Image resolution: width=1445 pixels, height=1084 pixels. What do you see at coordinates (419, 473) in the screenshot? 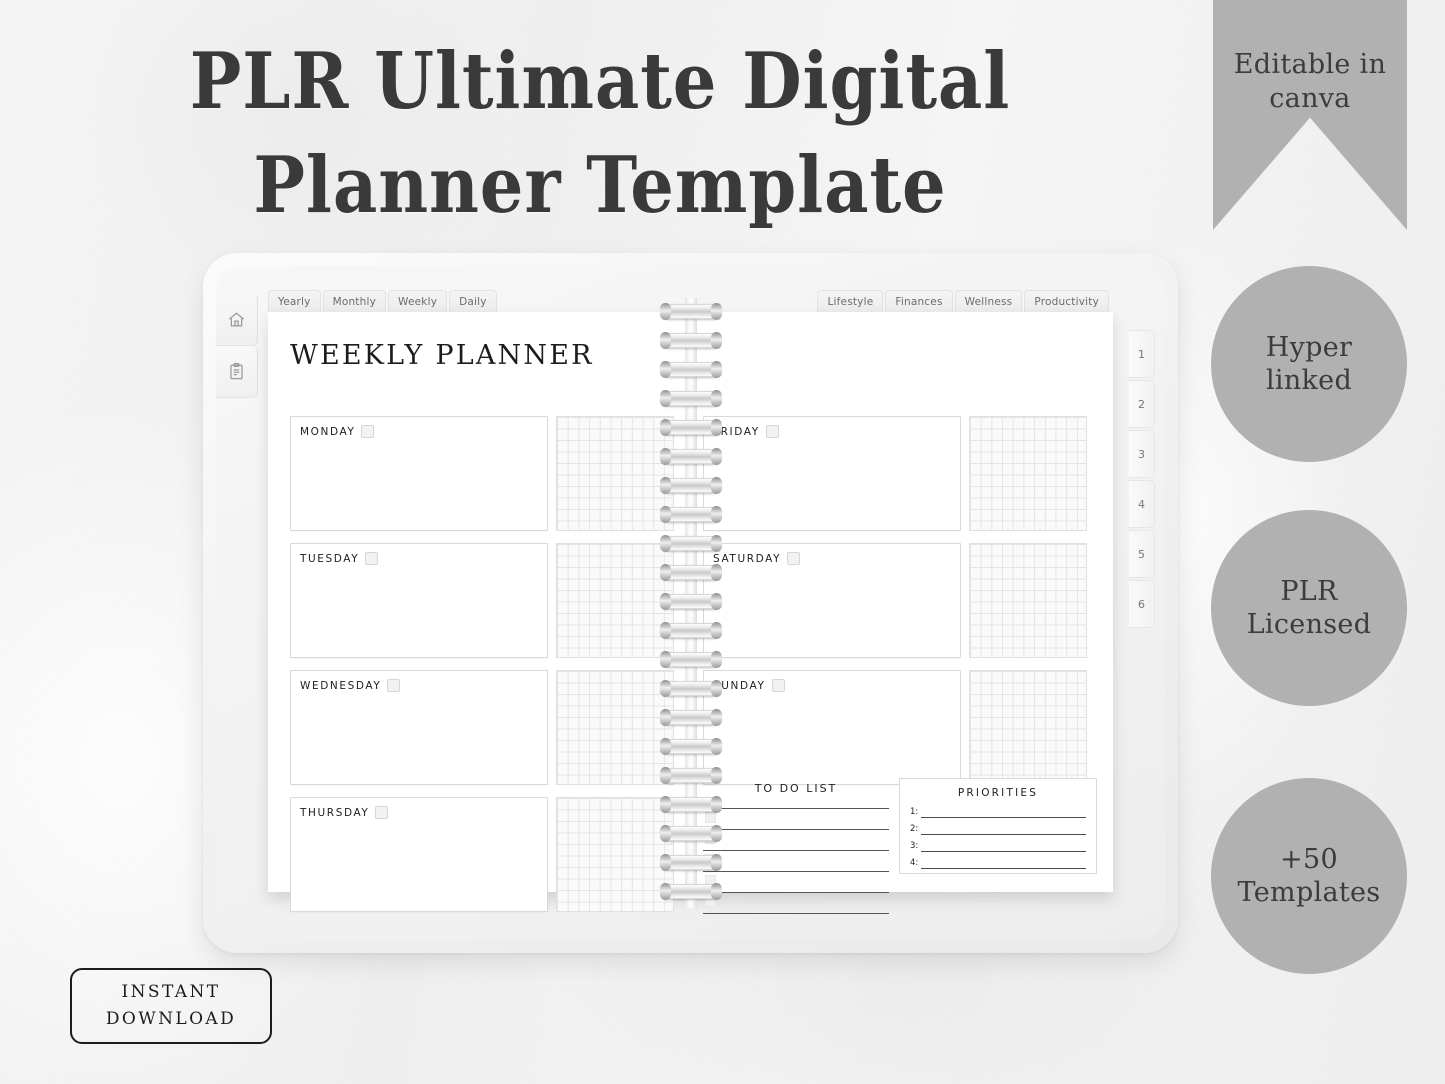
I see `day-notes-monday: MONDAY` at bounding box center [419, 473].